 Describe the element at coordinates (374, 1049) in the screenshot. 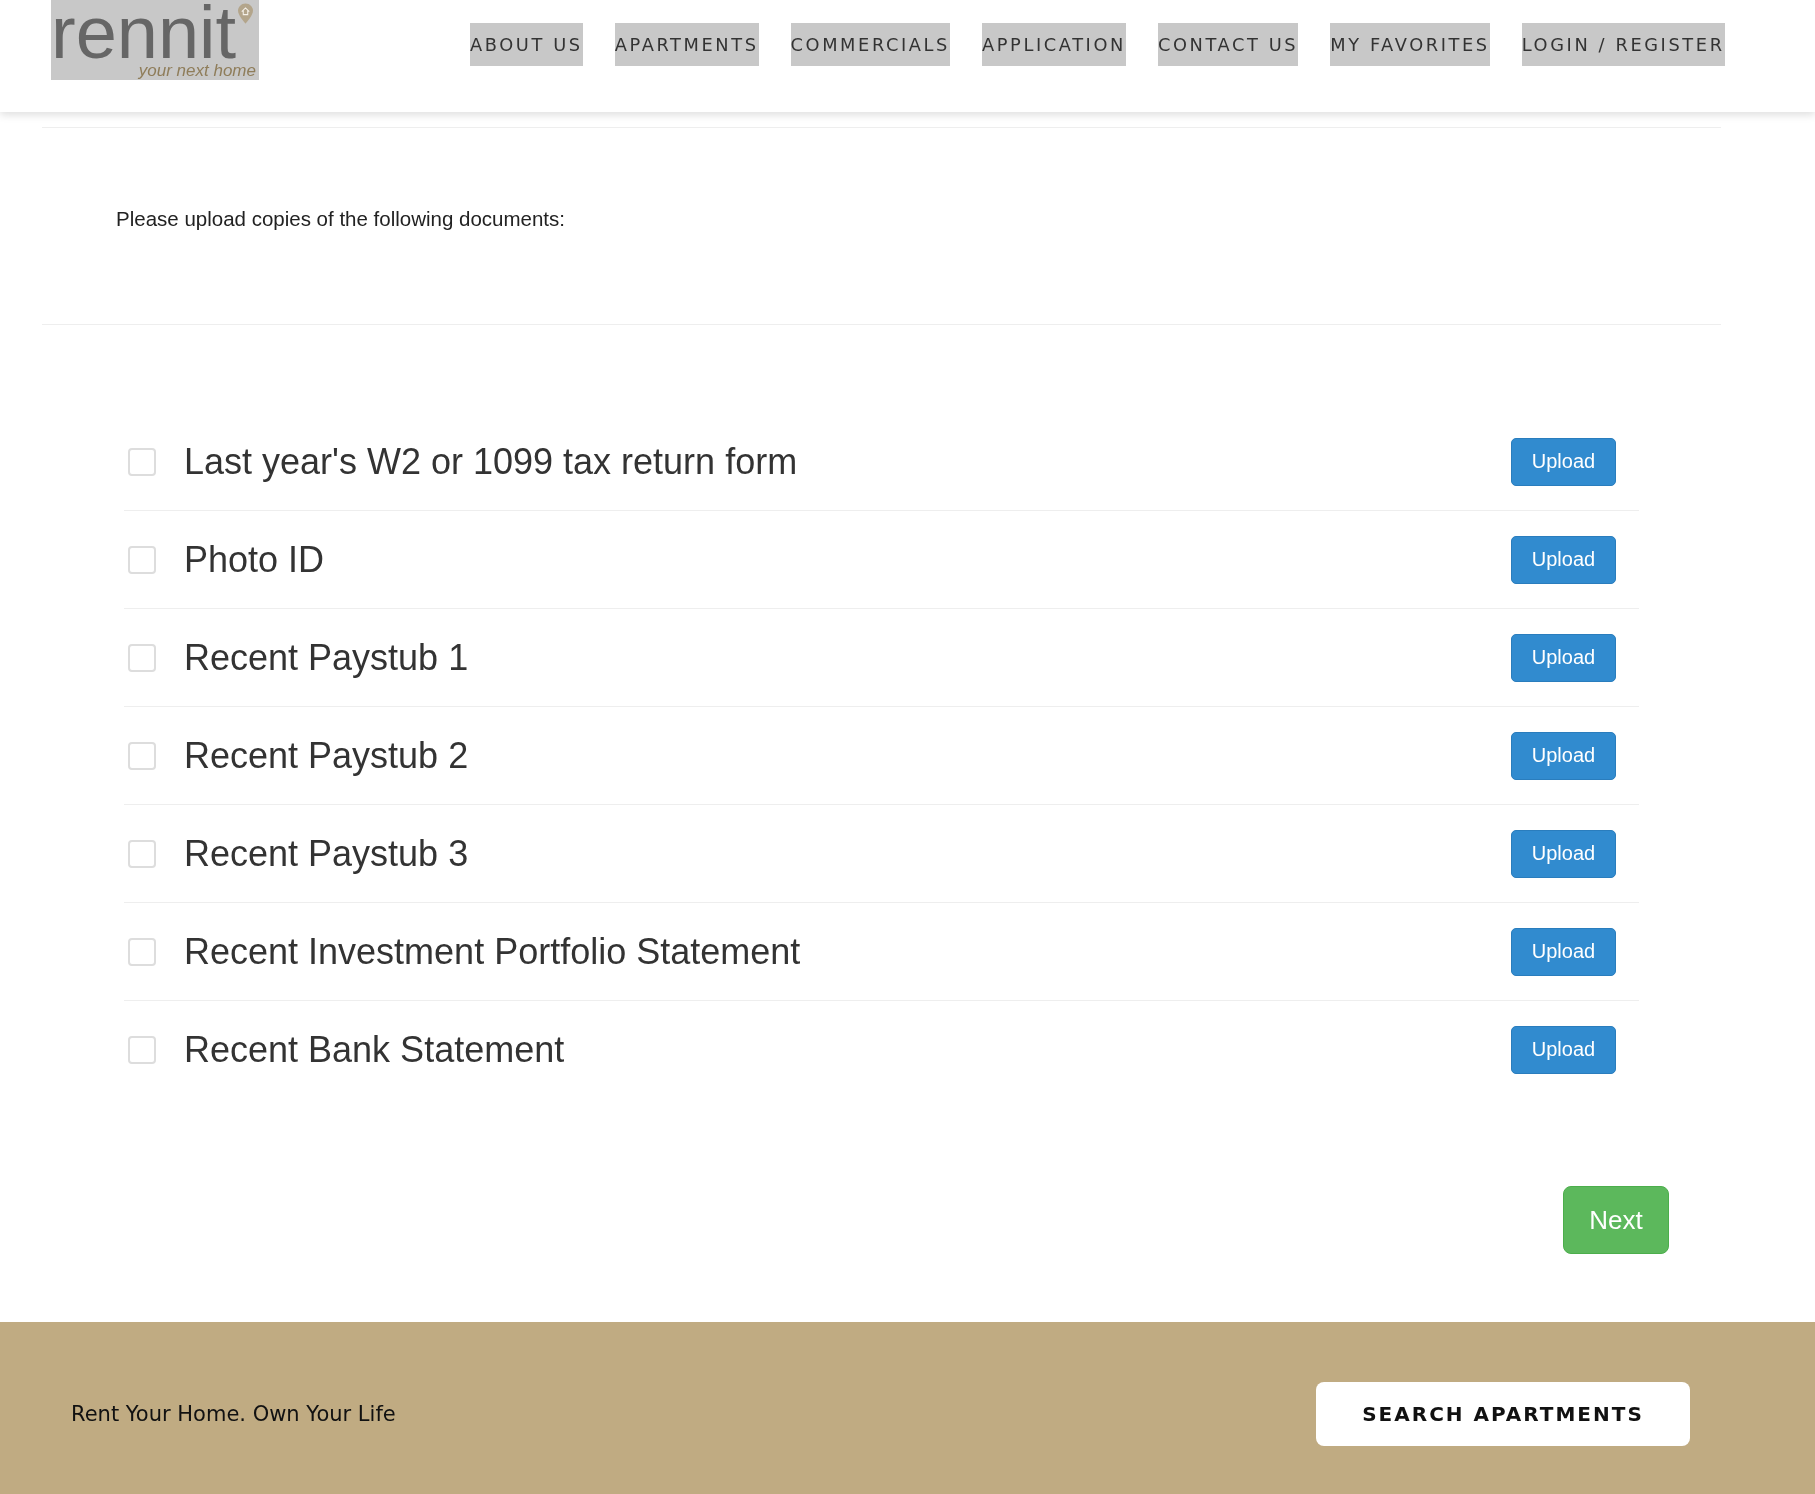

I see `document-label: Recent Bank Statement` at that location.